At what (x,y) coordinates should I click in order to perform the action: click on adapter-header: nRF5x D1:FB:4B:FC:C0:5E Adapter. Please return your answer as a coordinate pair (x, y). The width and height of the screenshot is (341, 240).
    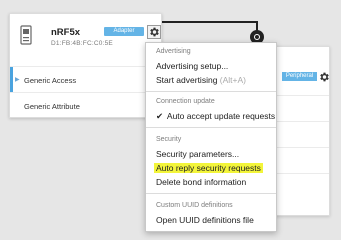
    Looking at the image, I should click on (85, 40).